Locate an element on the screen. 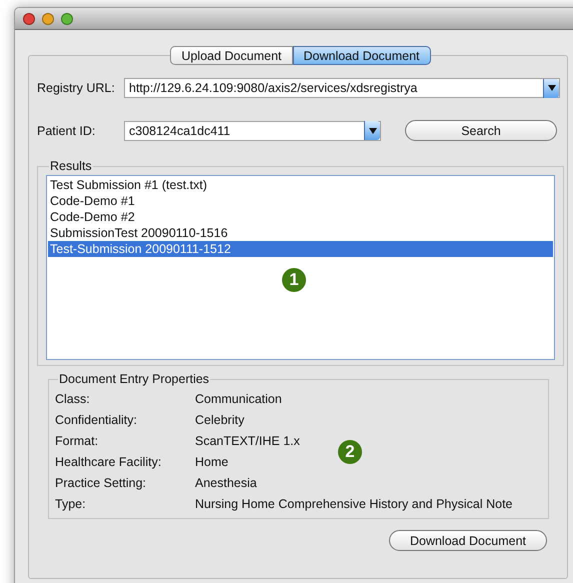 The width and height of the screenshot is (573, 583). search-button: Search is located at coordinates (481, 130).